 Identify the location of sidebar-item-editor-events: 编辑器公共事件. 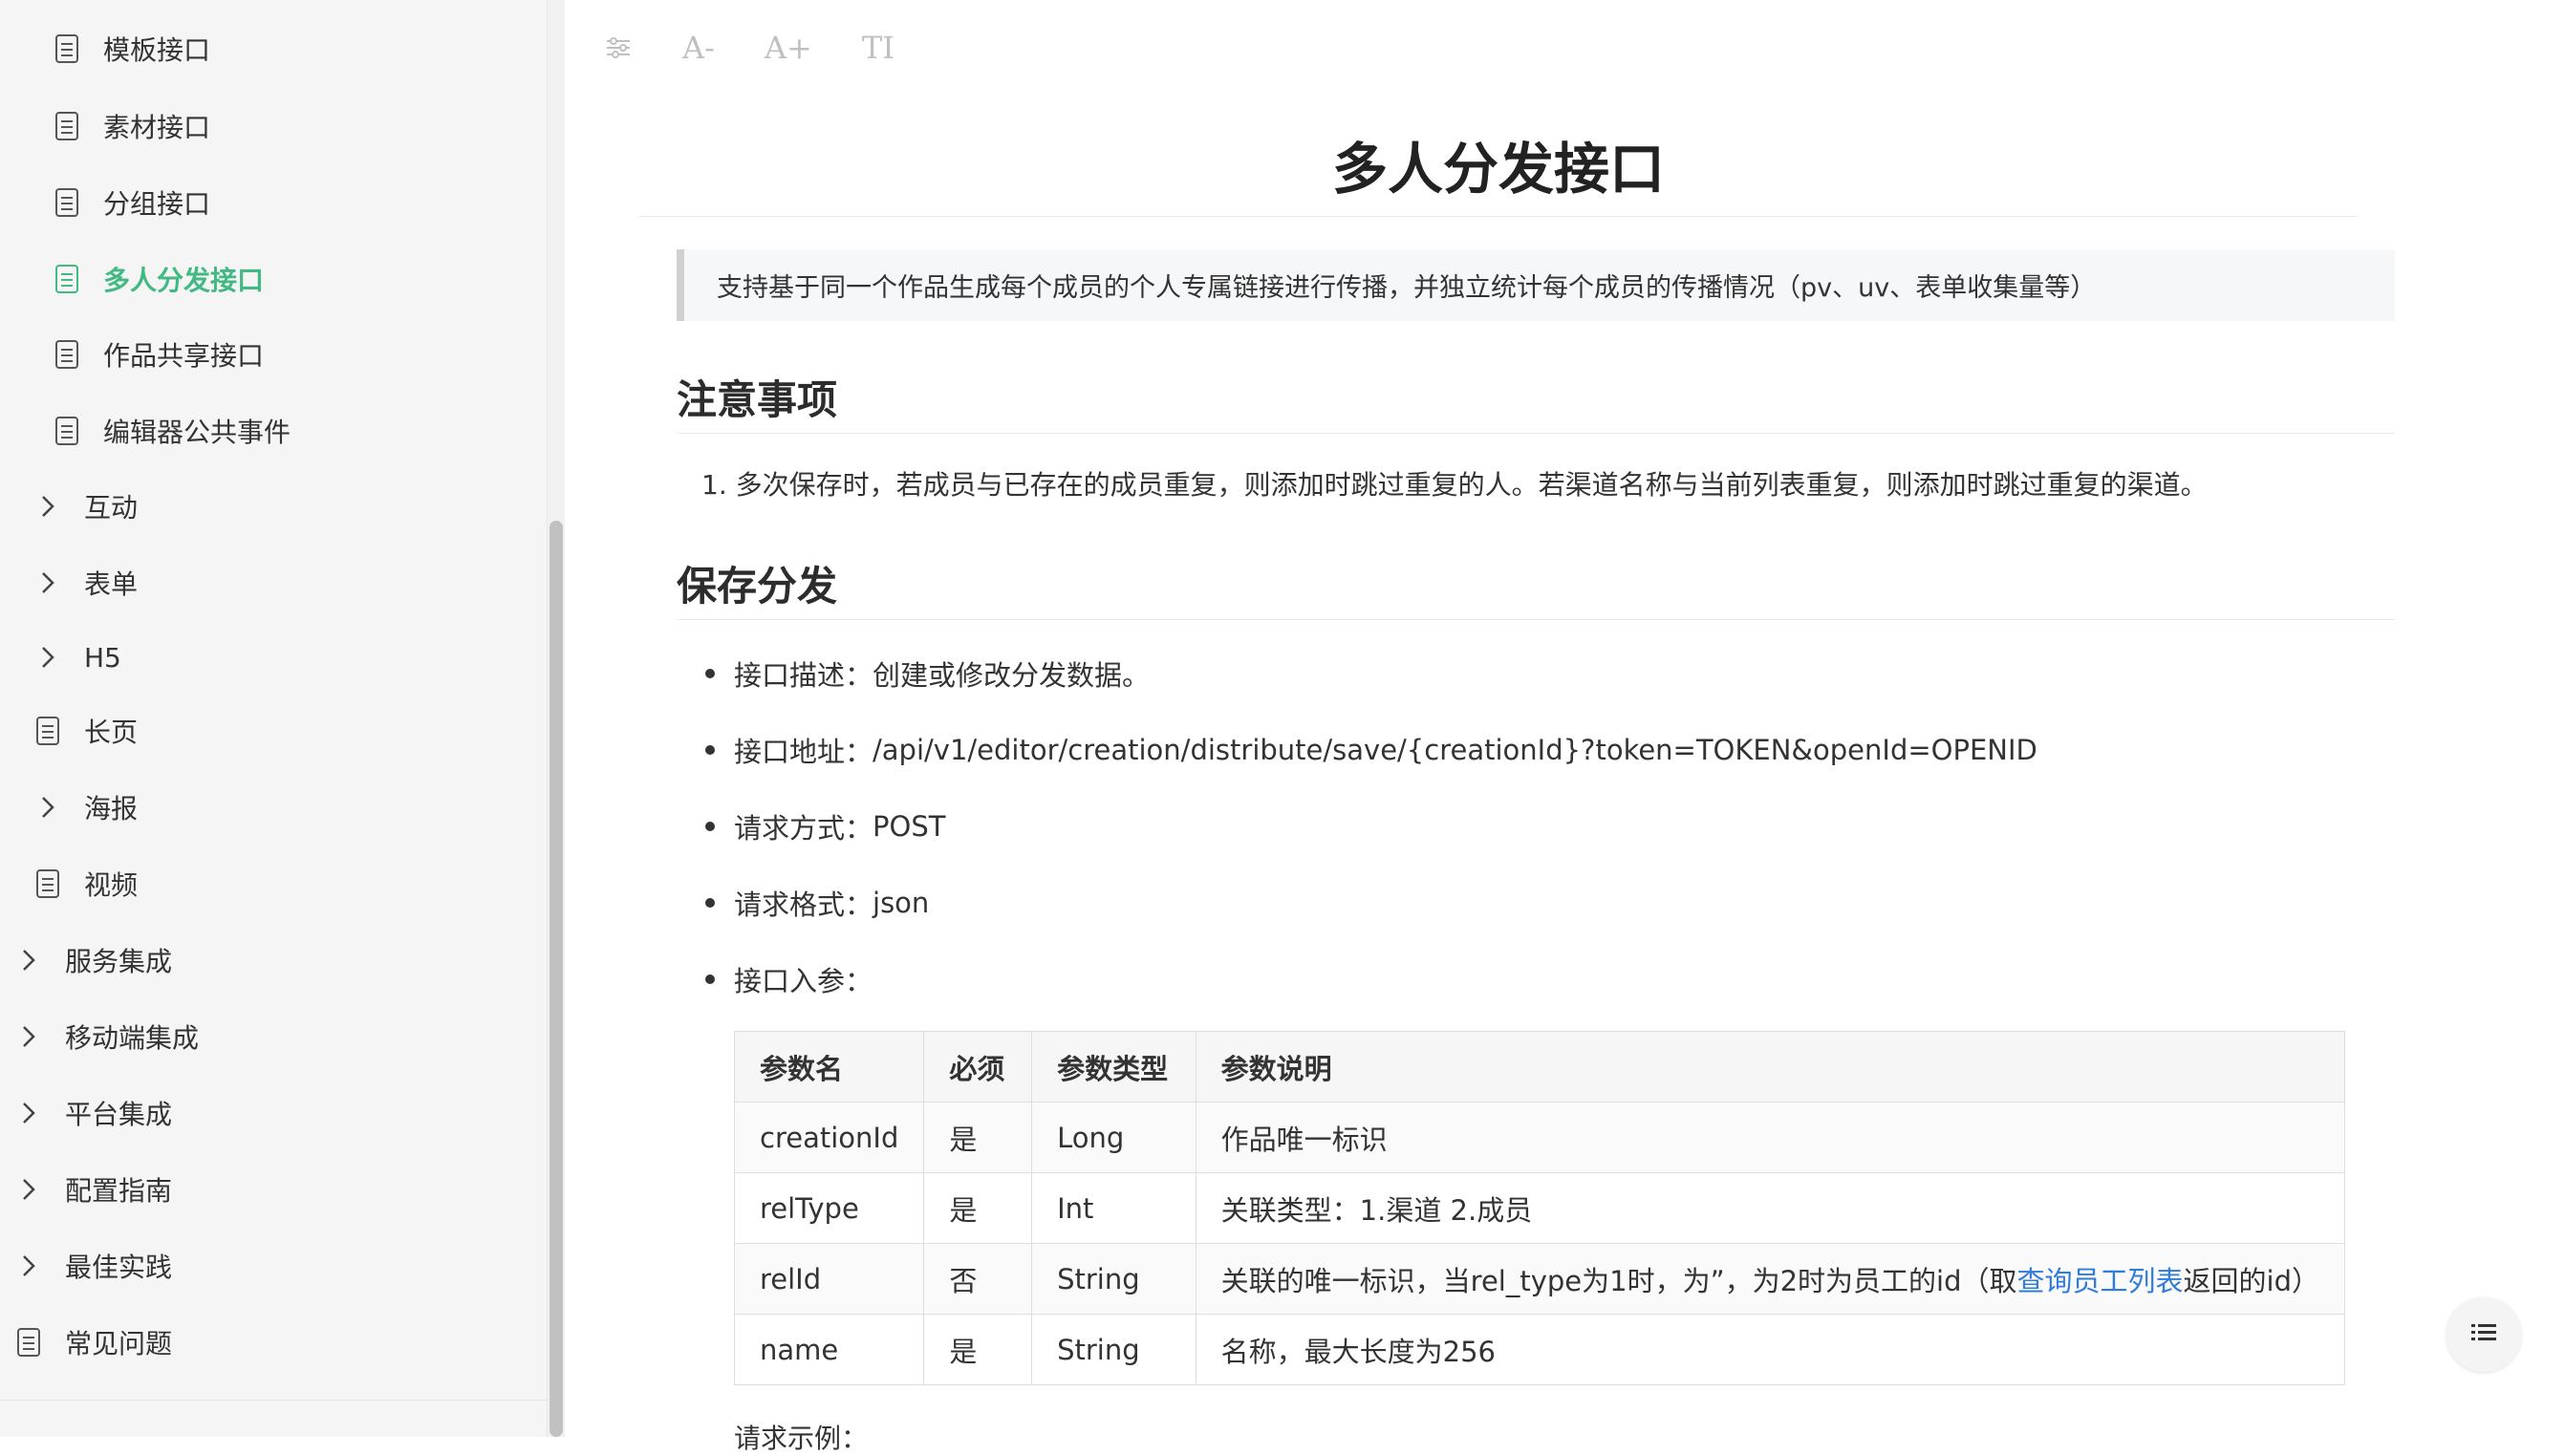
(169, 431).